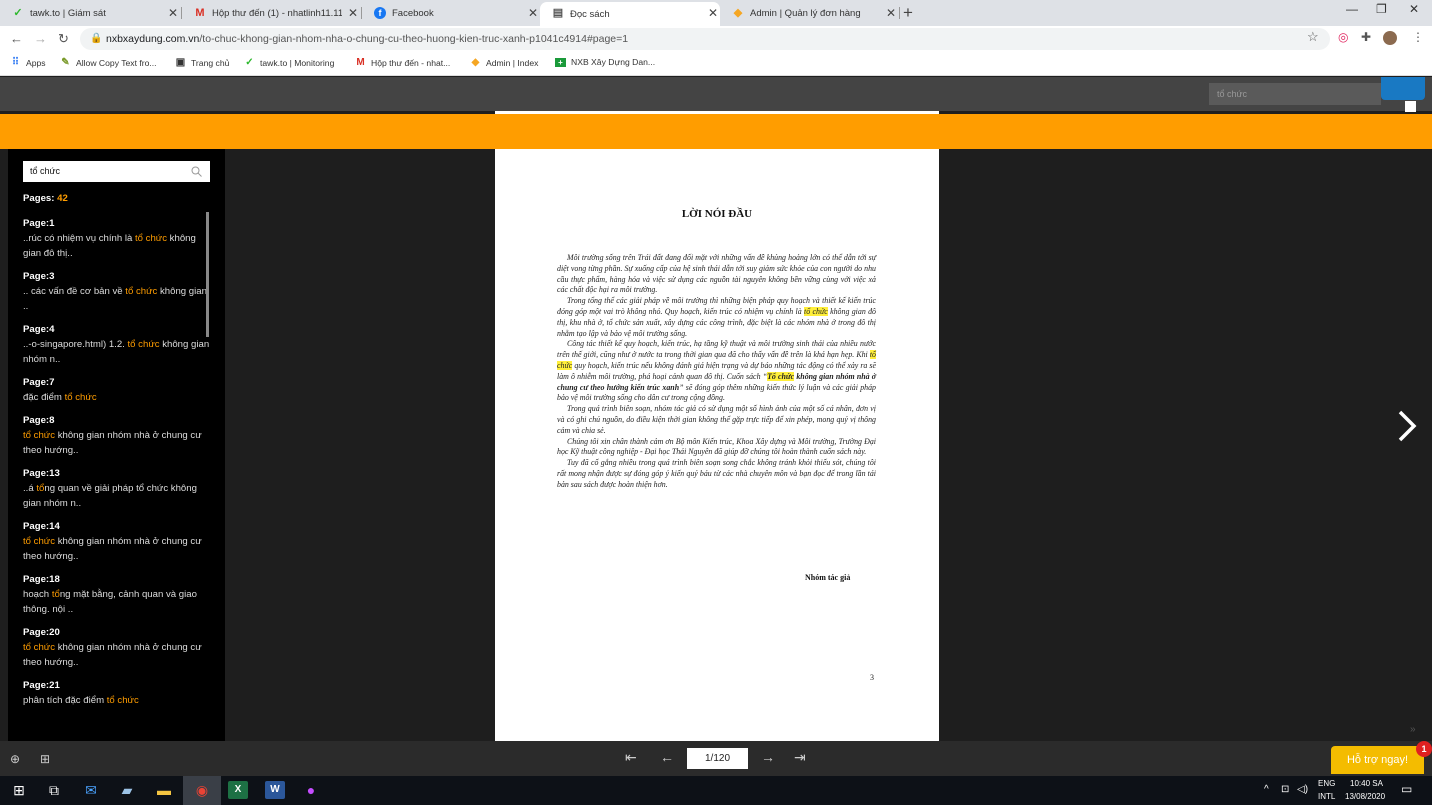 This screenshot has width=1432, height=805. Describe the element at coordinates (800, 757) in the screenshot. I see `last-page-icon: ⇥` at that location.